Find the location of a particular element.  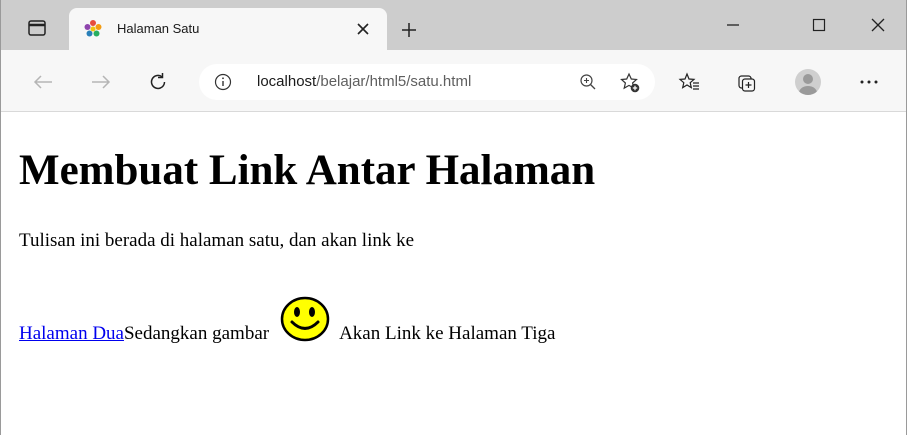

collections-button is located at coordinates (747, 82).